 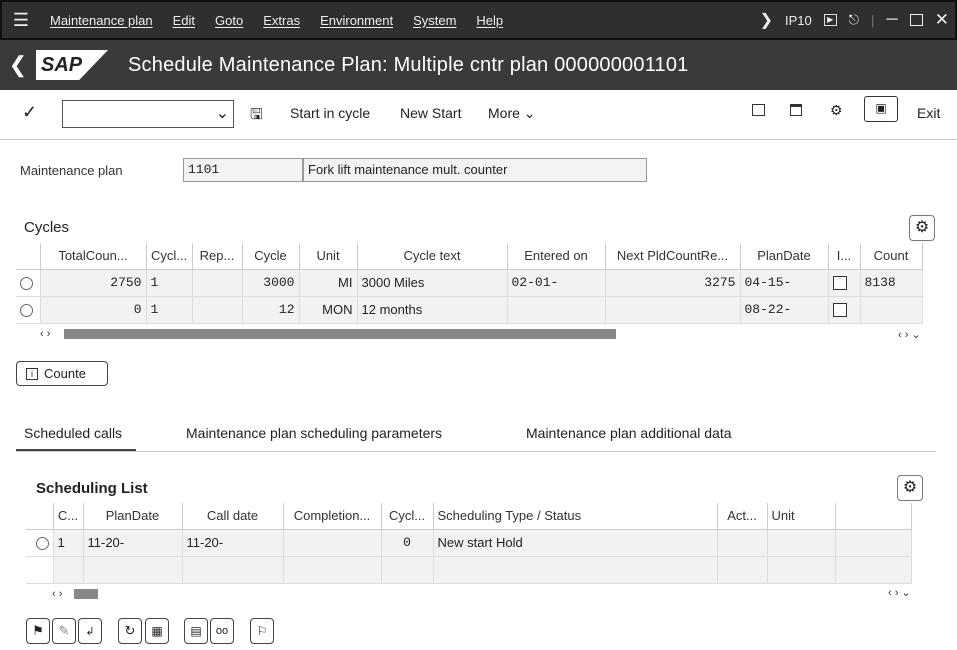 I want to click on column-header: Scheduling Type / Status, so click(x=575, y=516).